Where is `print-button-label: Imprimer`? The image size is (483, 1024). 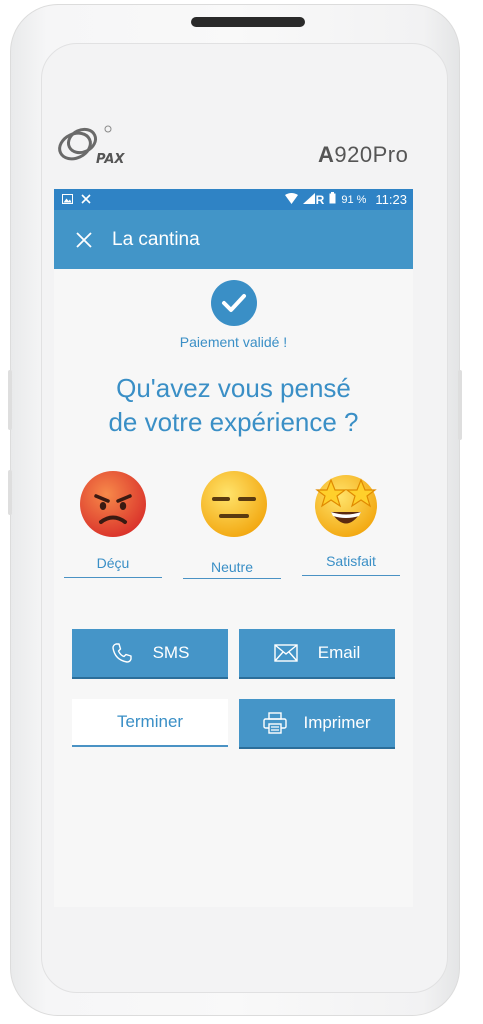
print-button-label: Imprimer is located at coordinates (337, 722).